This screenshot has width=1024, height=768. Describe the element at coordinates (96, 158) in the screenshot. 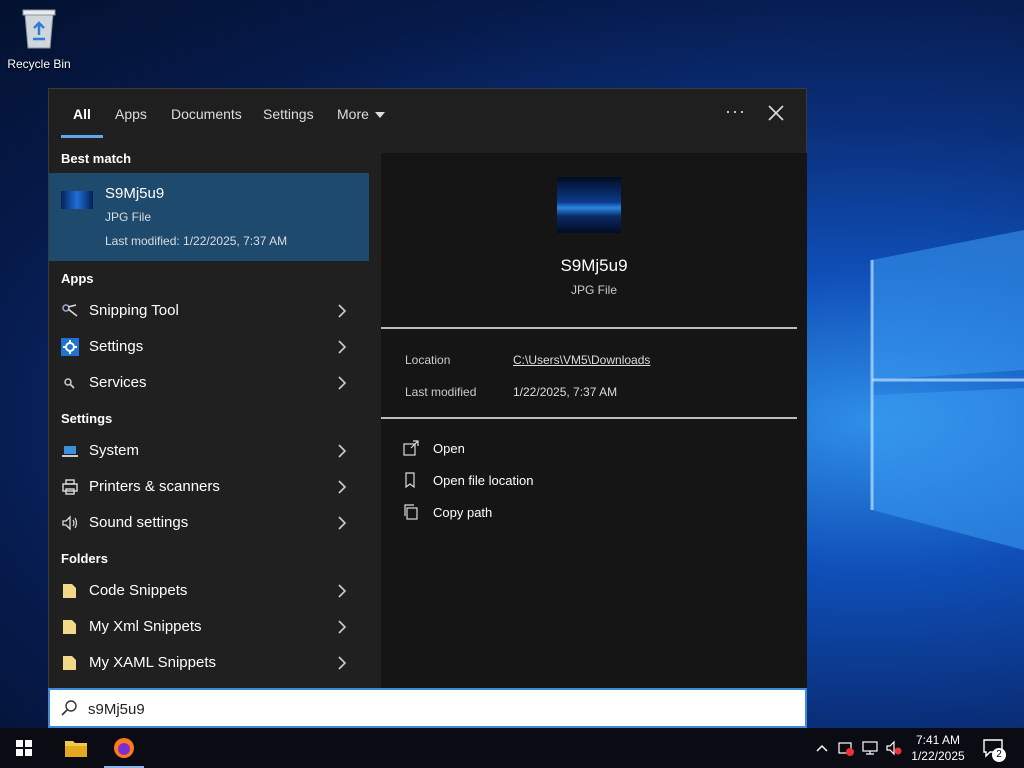

I see `best-match-heading: Best match` at that location.